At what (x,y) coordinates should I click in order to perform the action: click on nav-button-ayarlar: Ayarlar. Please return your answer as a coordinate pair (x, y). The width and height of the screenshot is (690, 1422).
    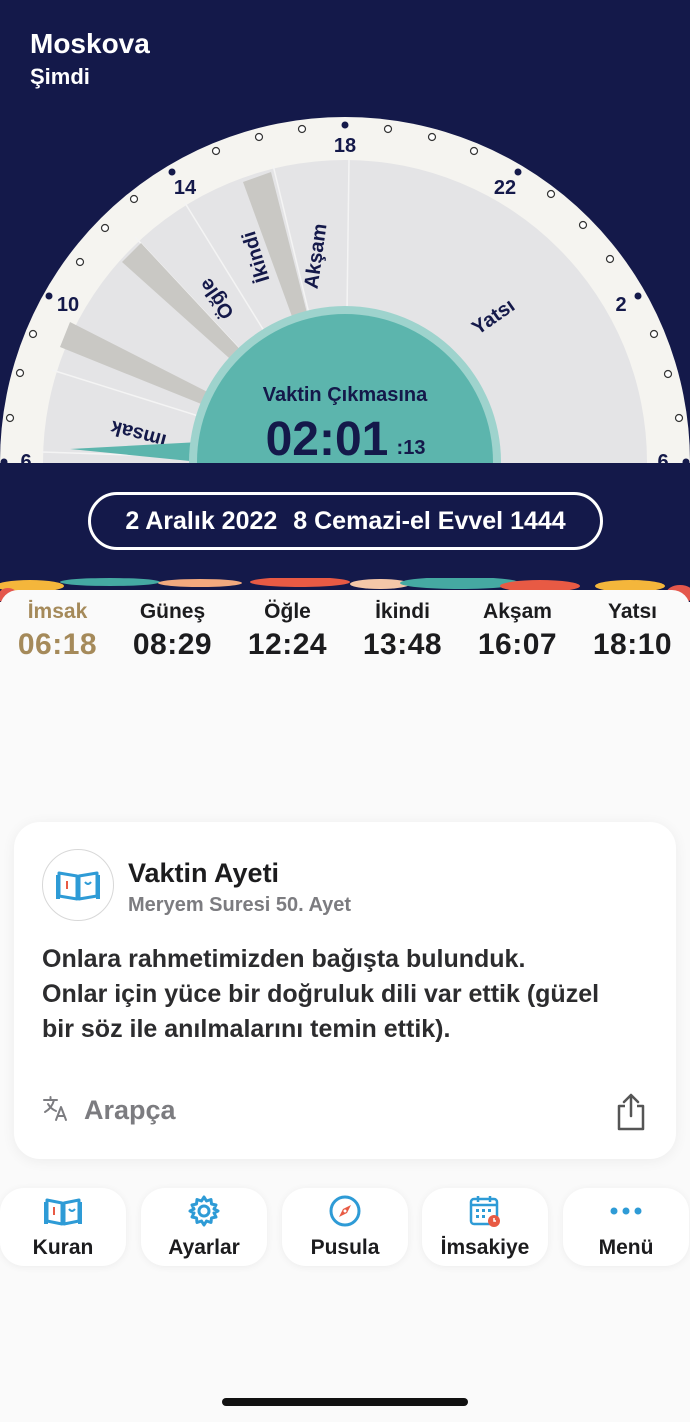
    Looking at the image, I should click on (204, 1227).